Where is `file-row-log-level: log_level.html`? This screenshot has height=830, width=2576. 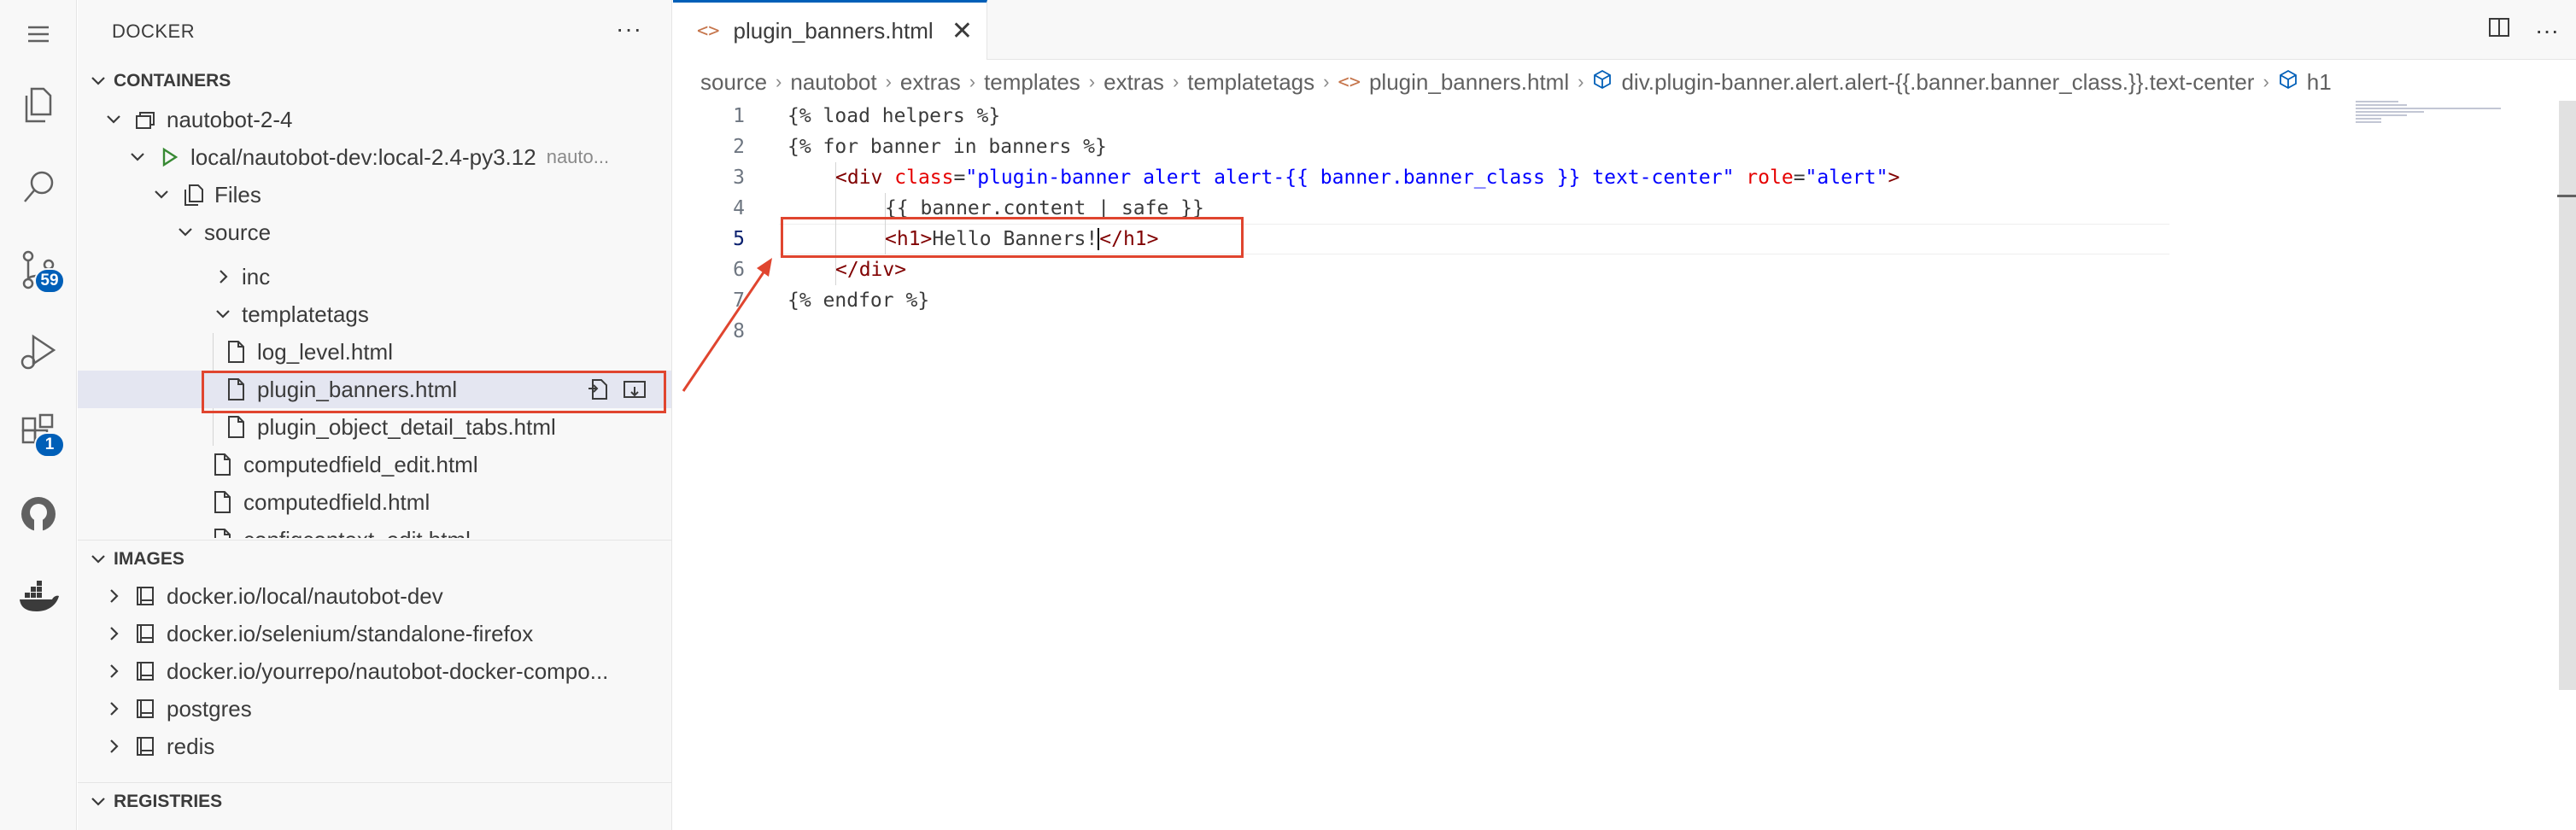 file-row-log-level: log_level.html is located at coordinates (374, 352).